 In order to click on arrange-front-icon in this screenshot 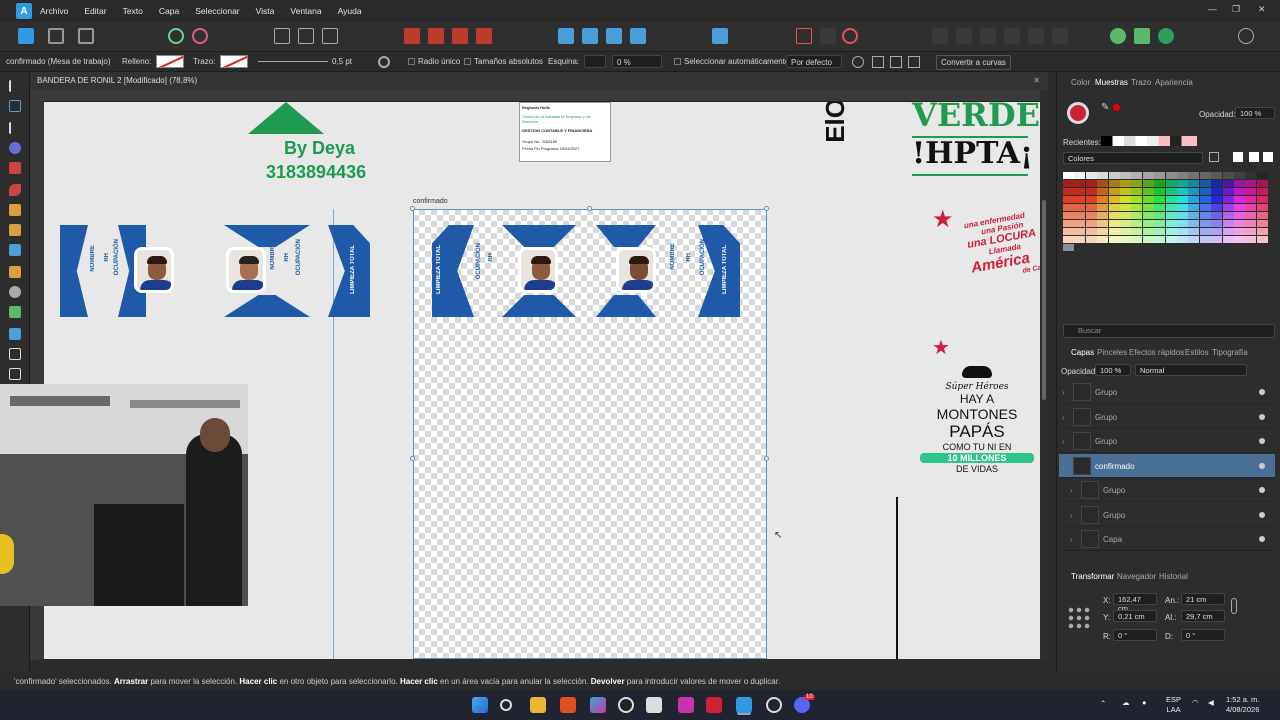, I will do `click(484, 36)`.